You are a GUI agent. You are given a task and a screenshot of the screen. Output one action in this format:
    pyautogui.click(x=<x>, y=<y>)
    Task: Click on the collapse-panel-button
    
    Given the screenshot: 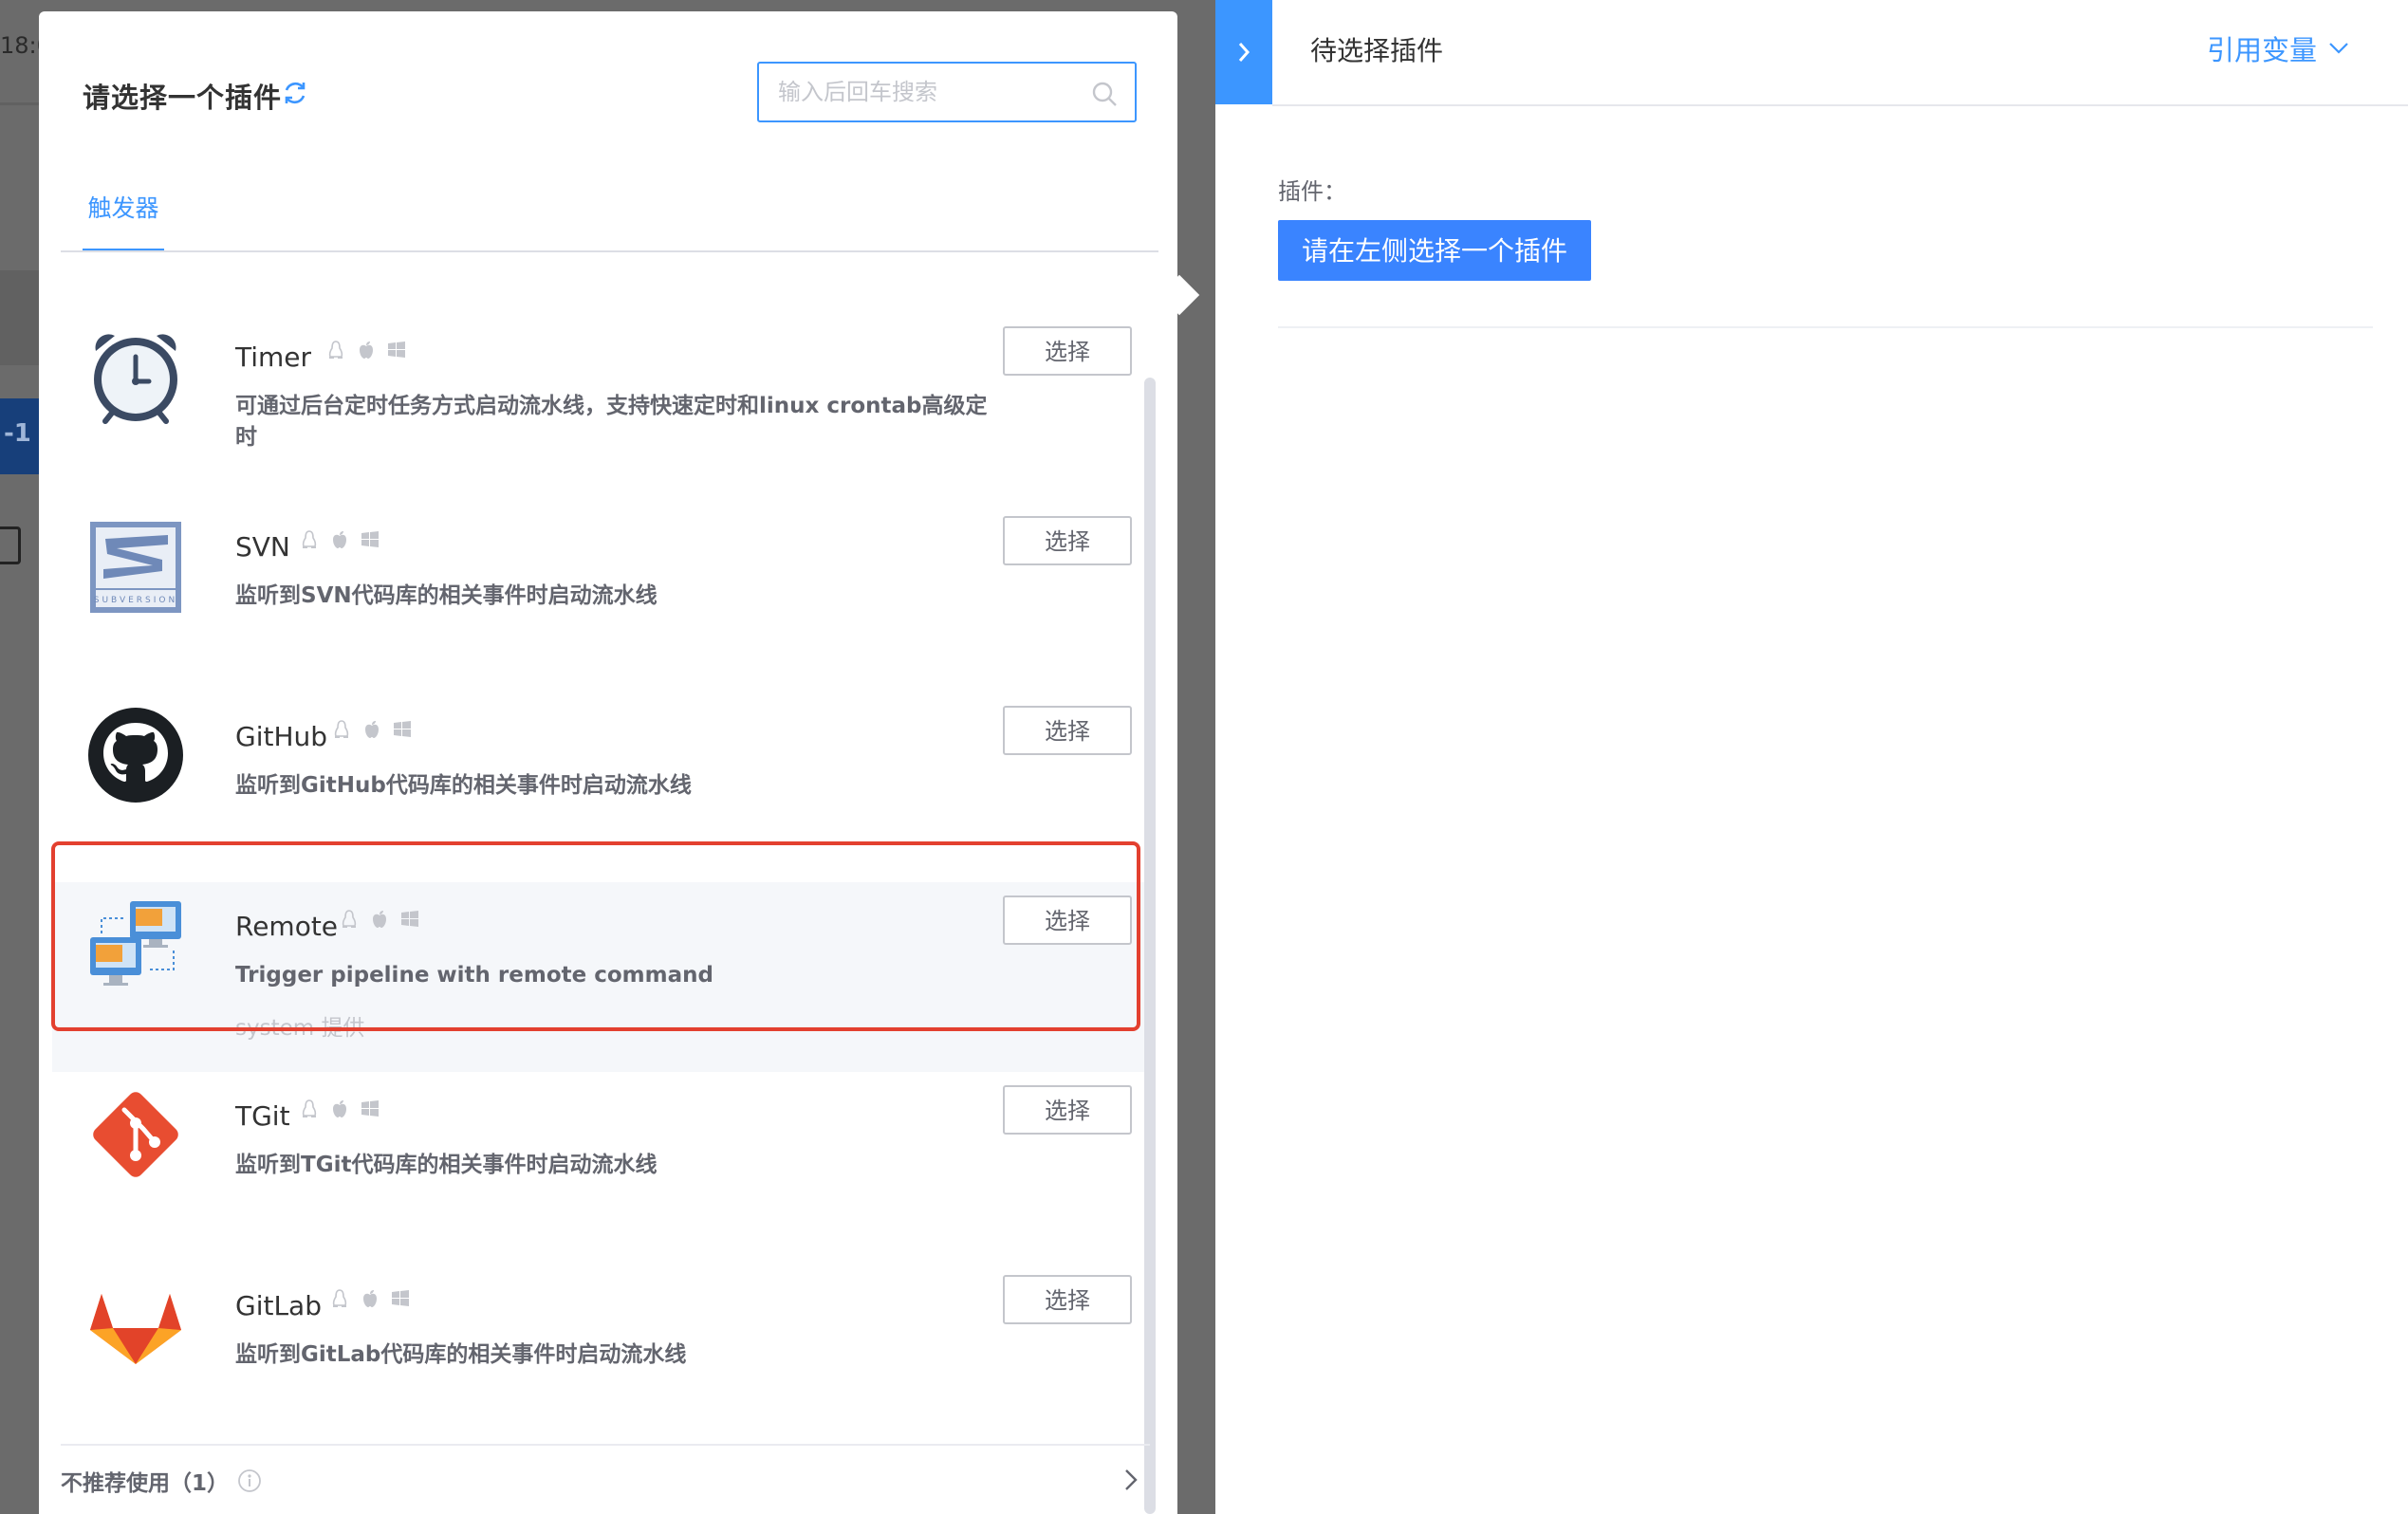 What is the action you would take?
    pyautogui.click(x=1243, y=52)
    